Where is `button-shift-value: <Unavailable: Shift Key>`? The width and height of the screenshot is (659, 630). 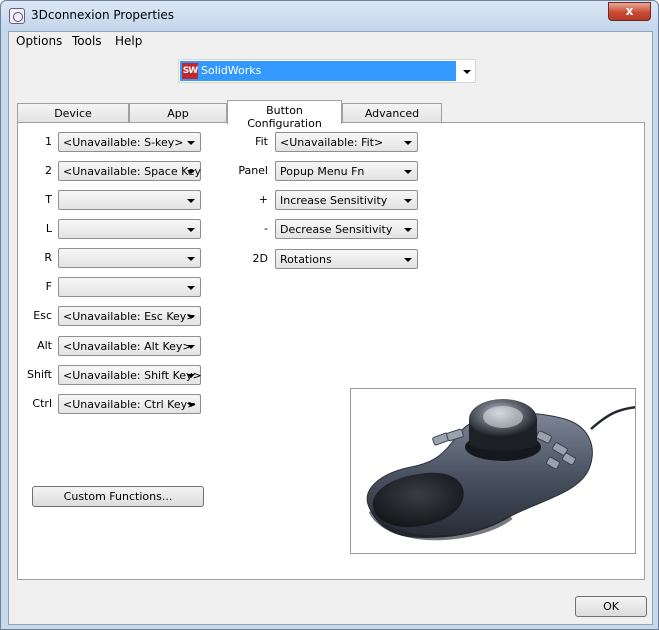
button-shift-value: <Unavailable: Shift Key> is located at coordinates (132, 375).